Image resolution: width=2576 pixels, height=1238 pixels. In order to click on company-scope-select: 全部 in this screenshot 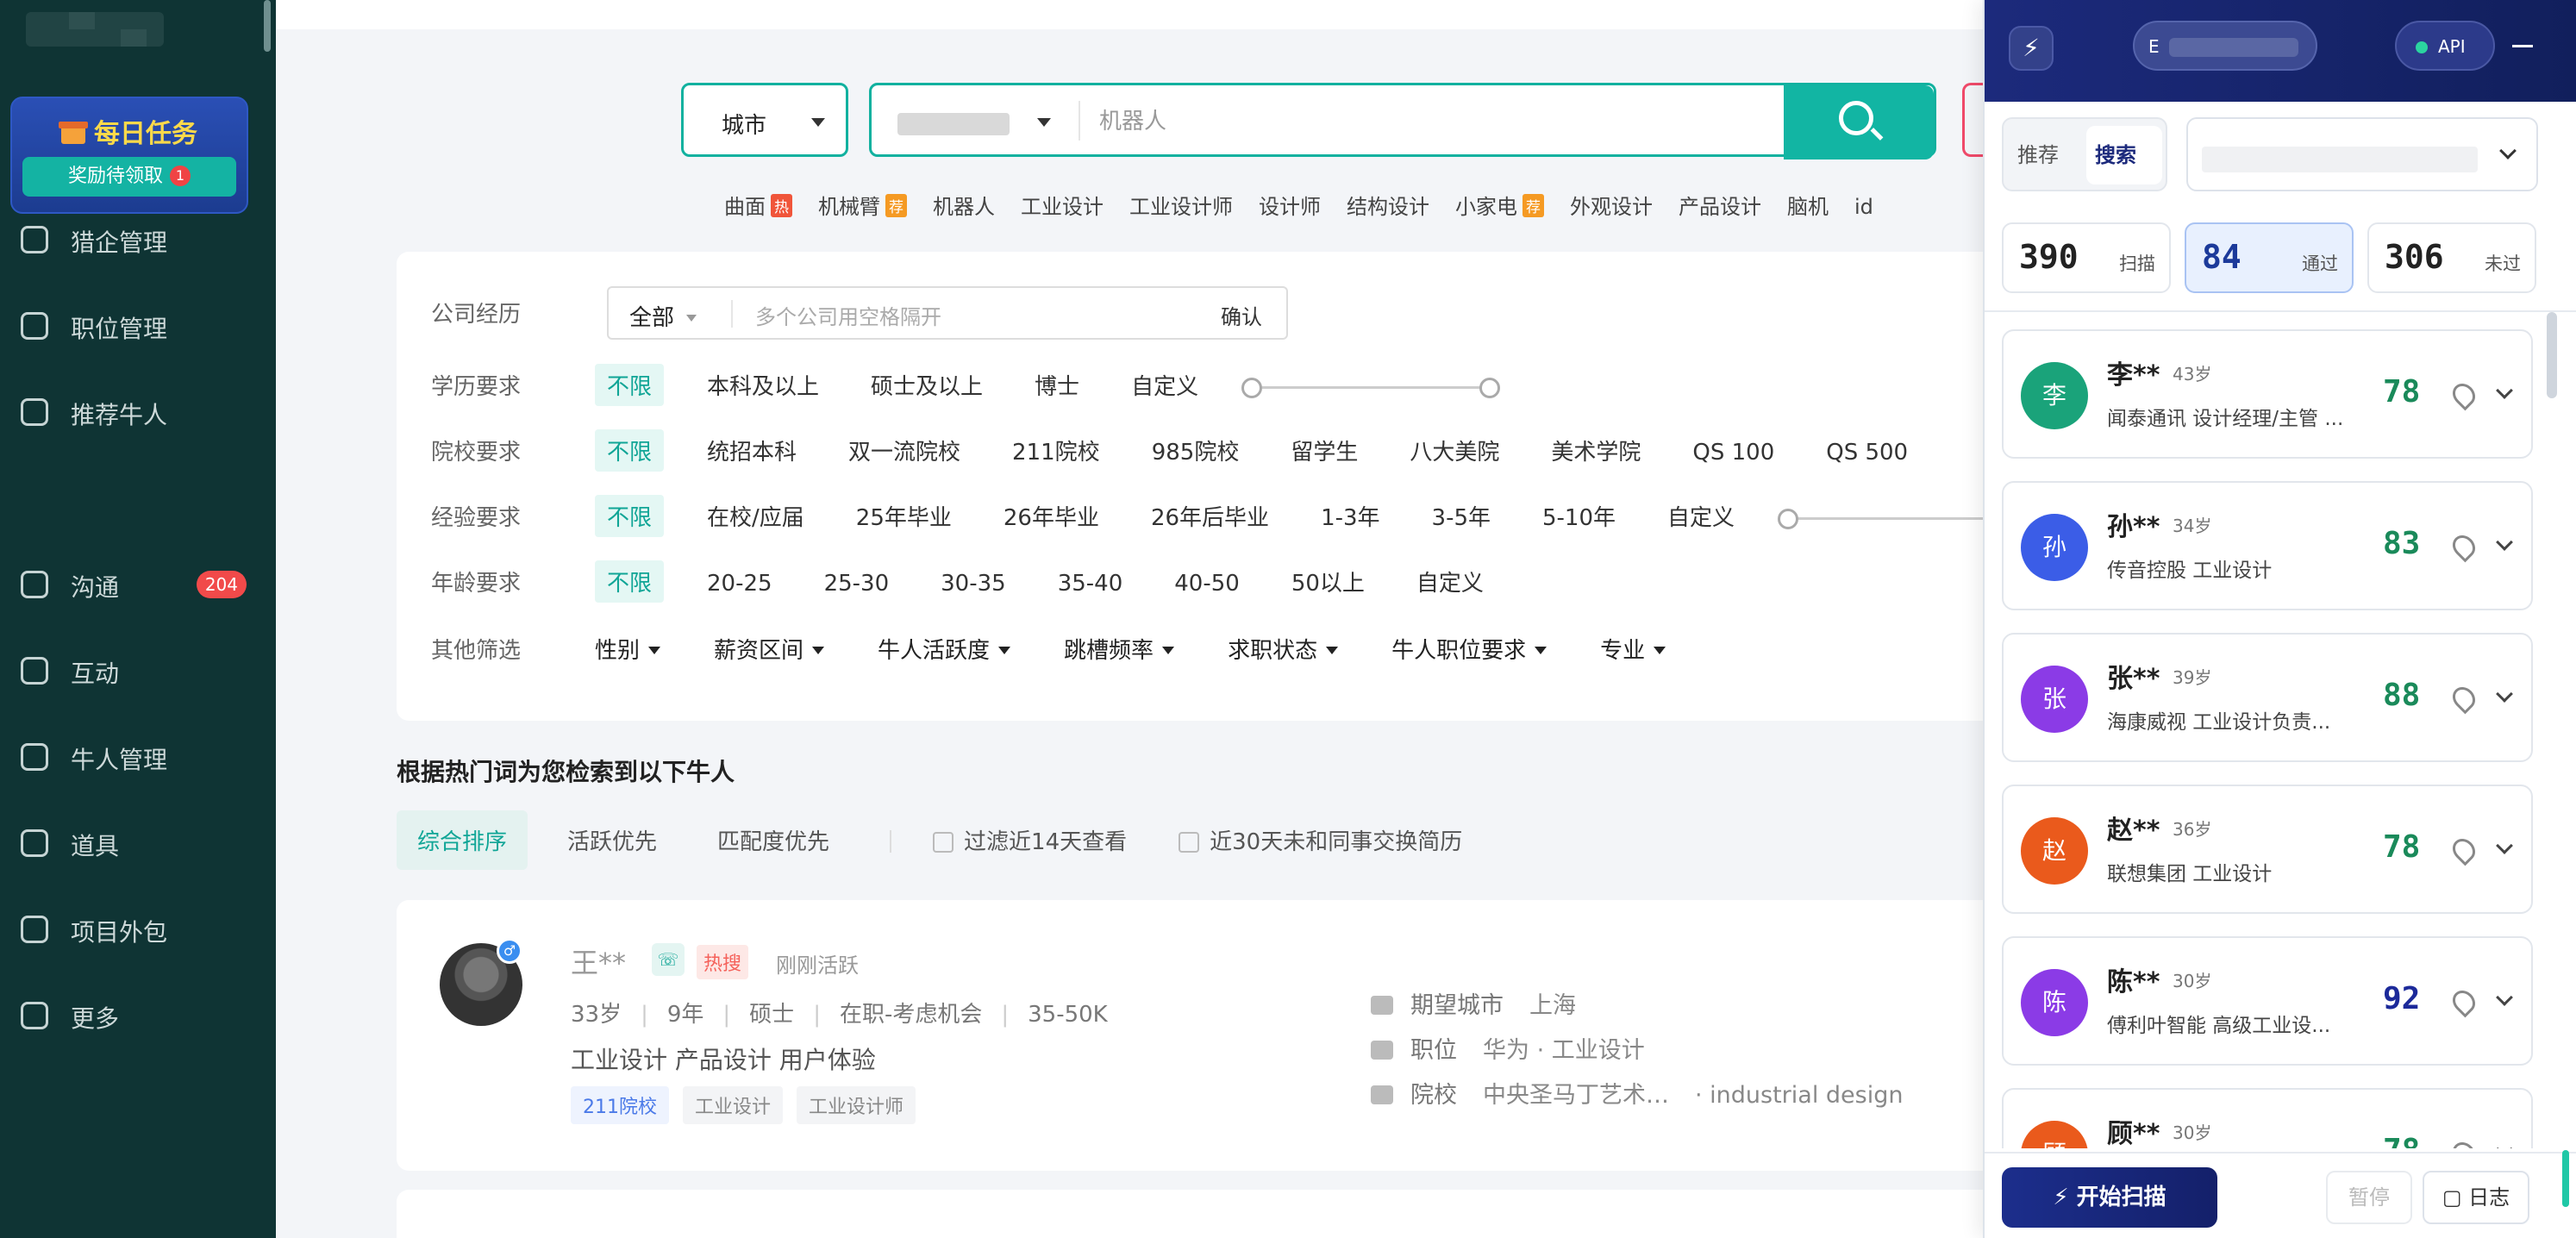, I will do `click(663, 316)`.